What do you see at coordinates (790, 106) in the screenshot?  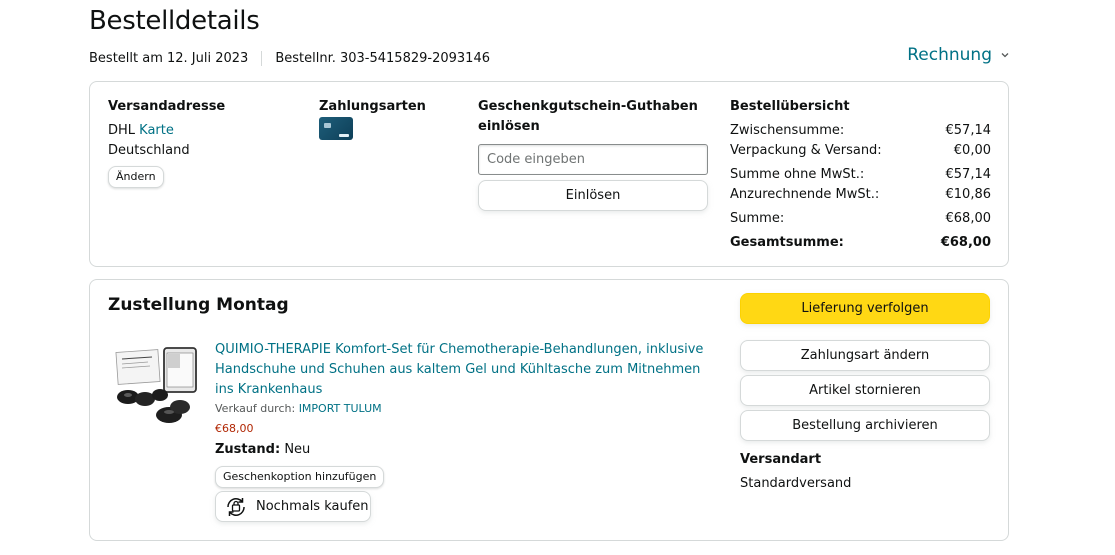 I see `order-summary-heading: Bestellübersicht` at bounding box center [790, 106].